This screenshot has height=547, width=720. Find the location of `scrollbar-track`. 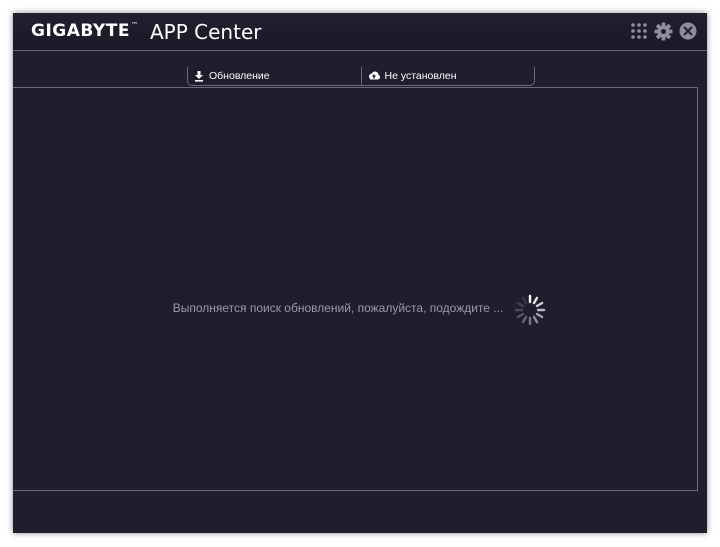

scrollbar-track is located at coordinates (697, 289).